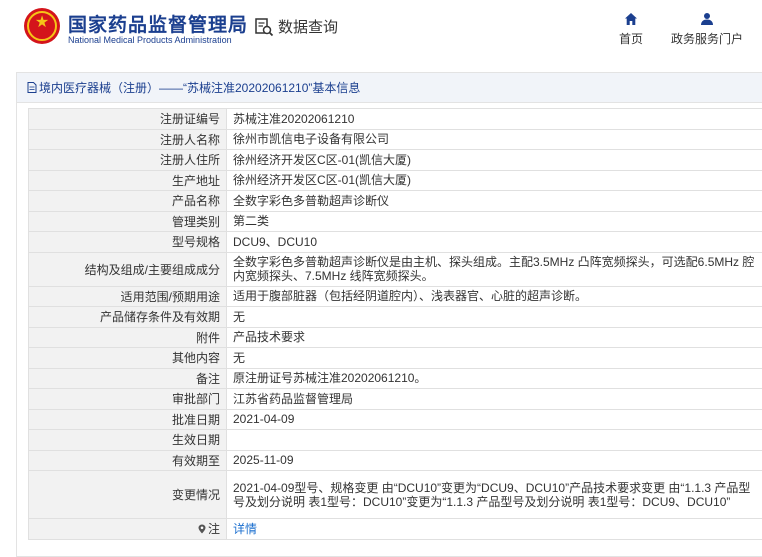  I want to click on field-label: 注册人住所, so click(127, 160).